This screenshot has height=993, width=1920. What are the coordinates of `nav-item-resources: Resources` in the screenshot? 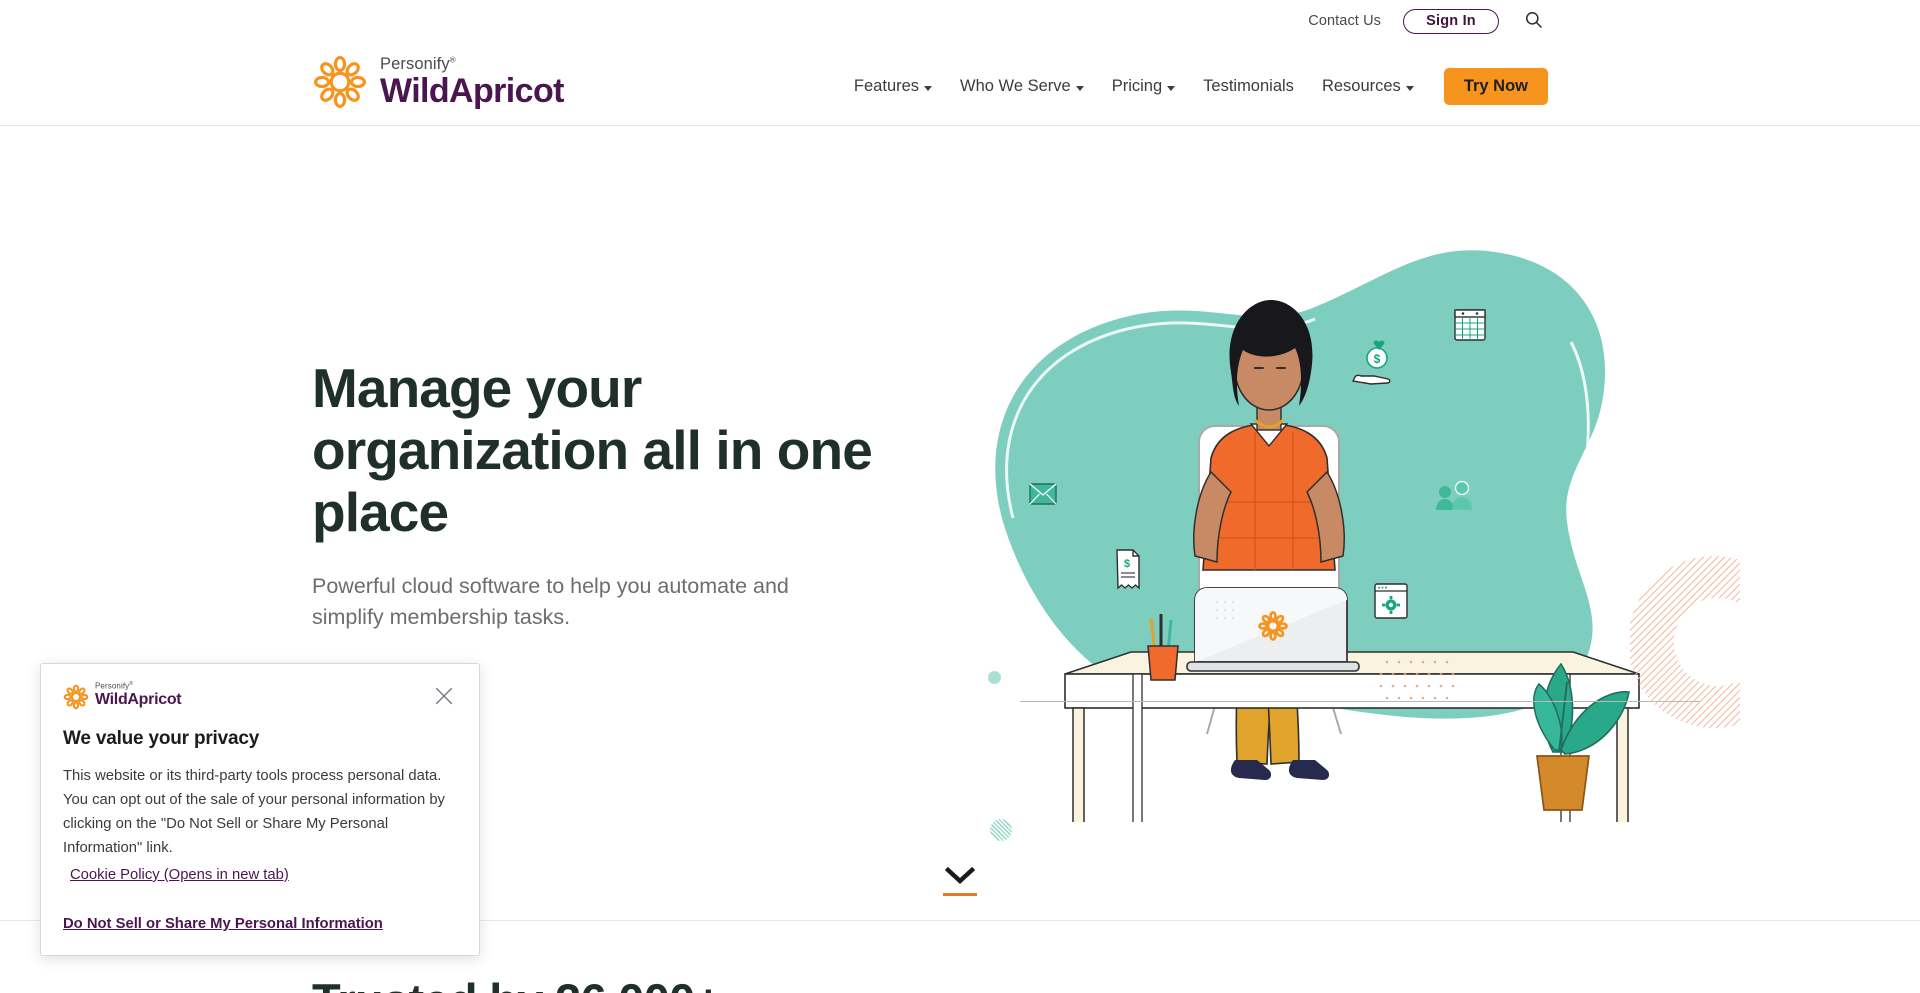 It's located at (1368, 86).